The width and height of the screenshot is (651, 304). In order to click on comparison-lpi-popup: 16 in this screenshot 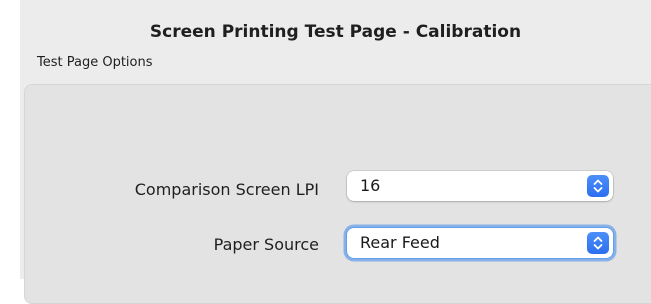, I will do `click(480, 186)`.